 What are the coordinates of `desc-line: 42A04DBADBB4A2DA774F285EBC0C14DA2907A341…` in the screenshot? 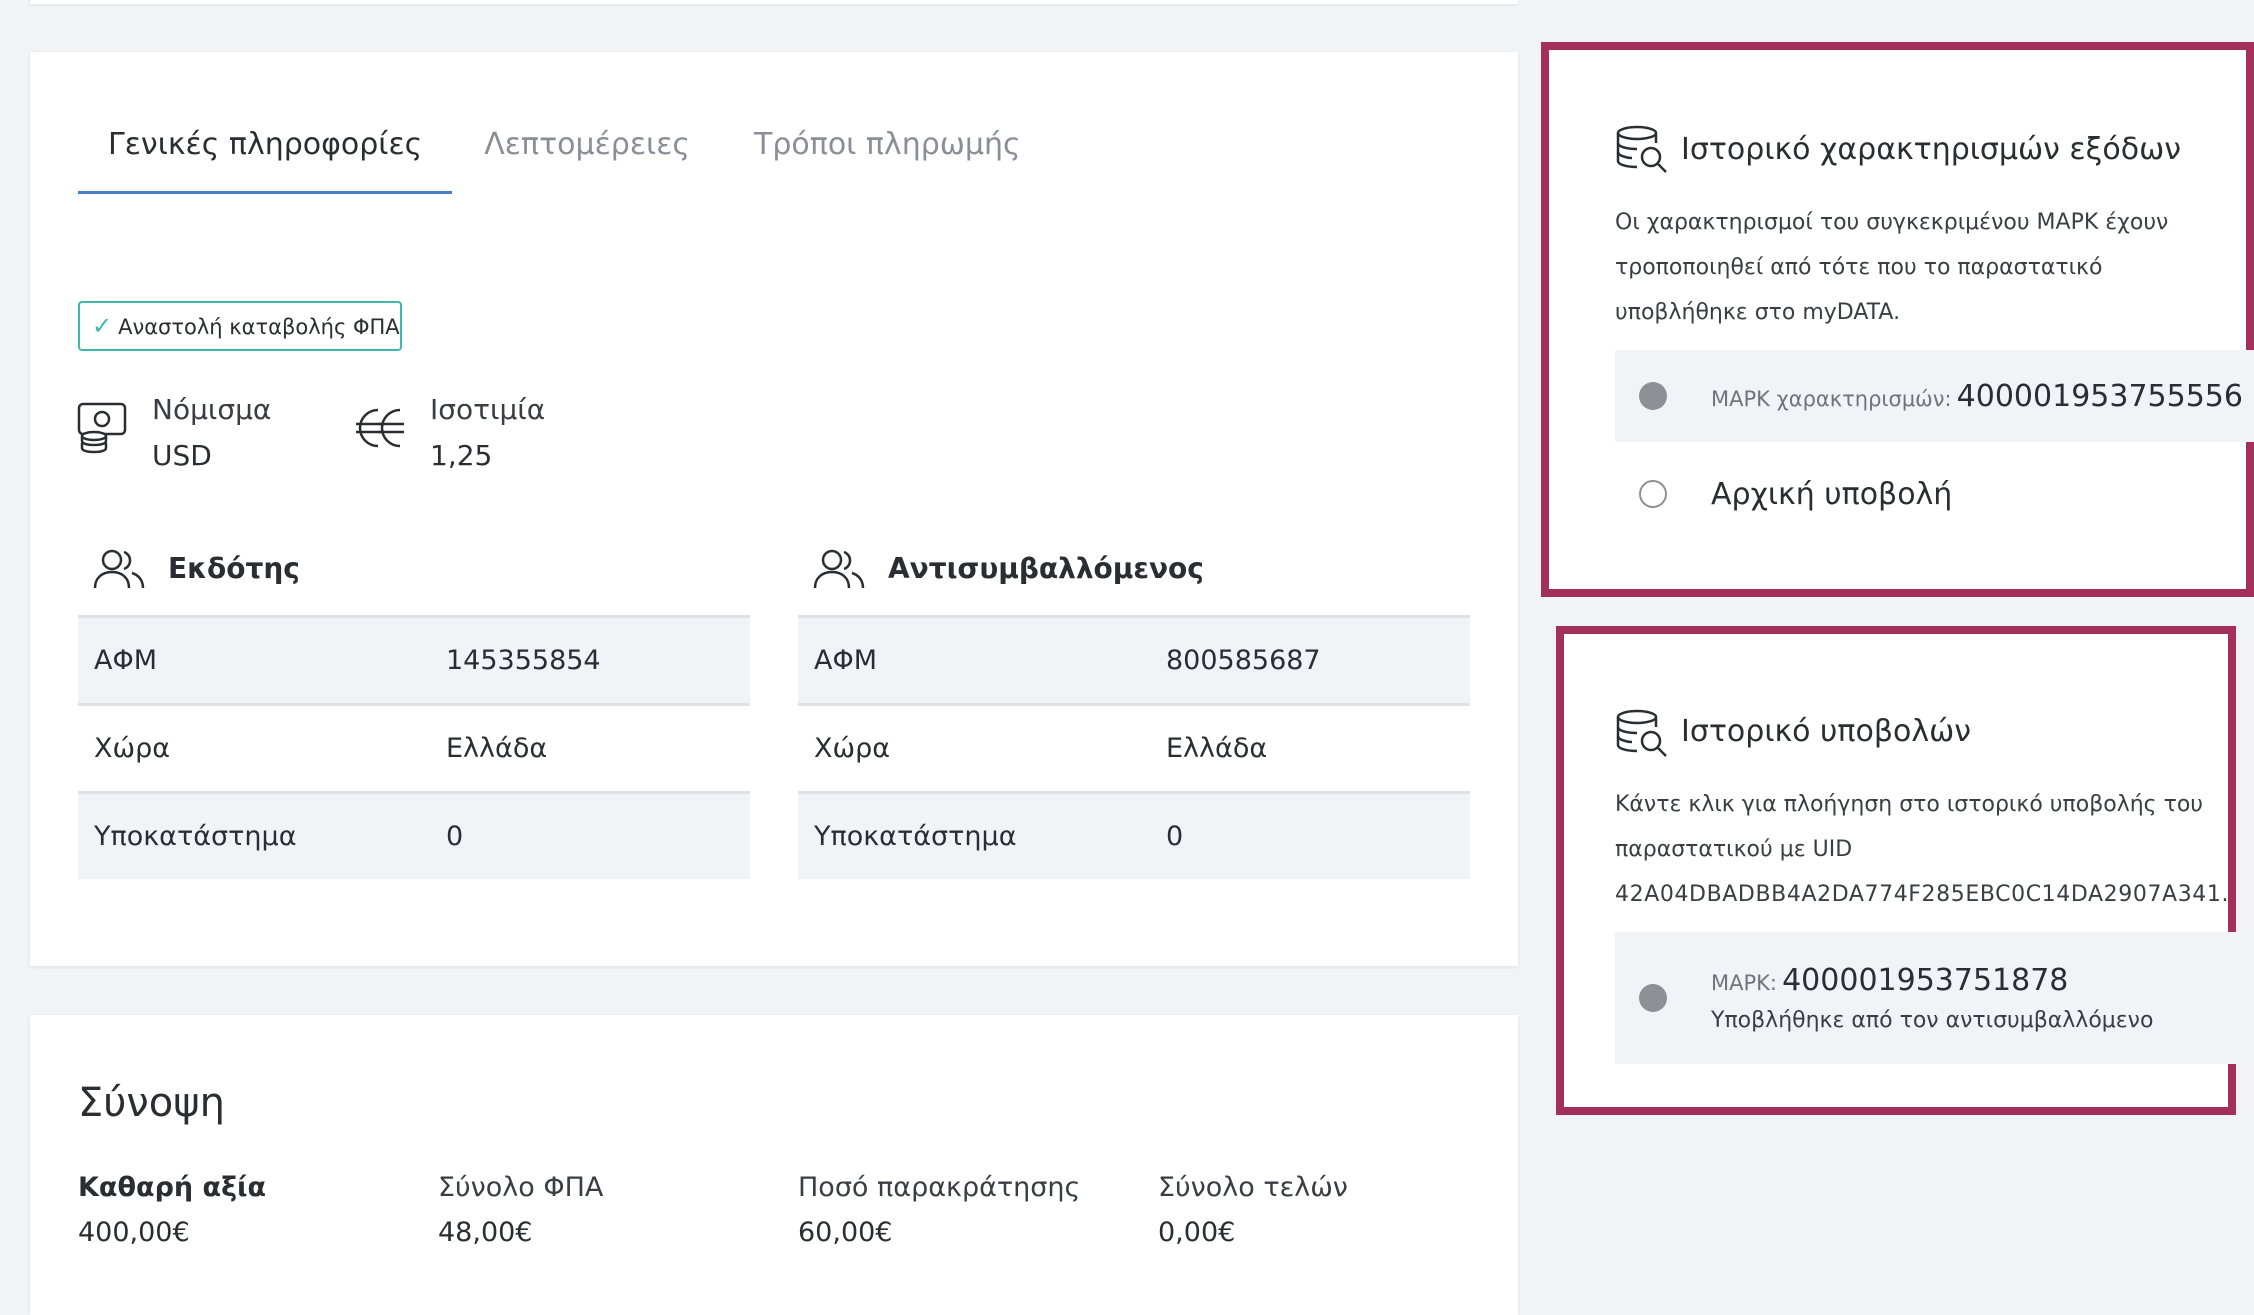 It's located at (1922, 894).